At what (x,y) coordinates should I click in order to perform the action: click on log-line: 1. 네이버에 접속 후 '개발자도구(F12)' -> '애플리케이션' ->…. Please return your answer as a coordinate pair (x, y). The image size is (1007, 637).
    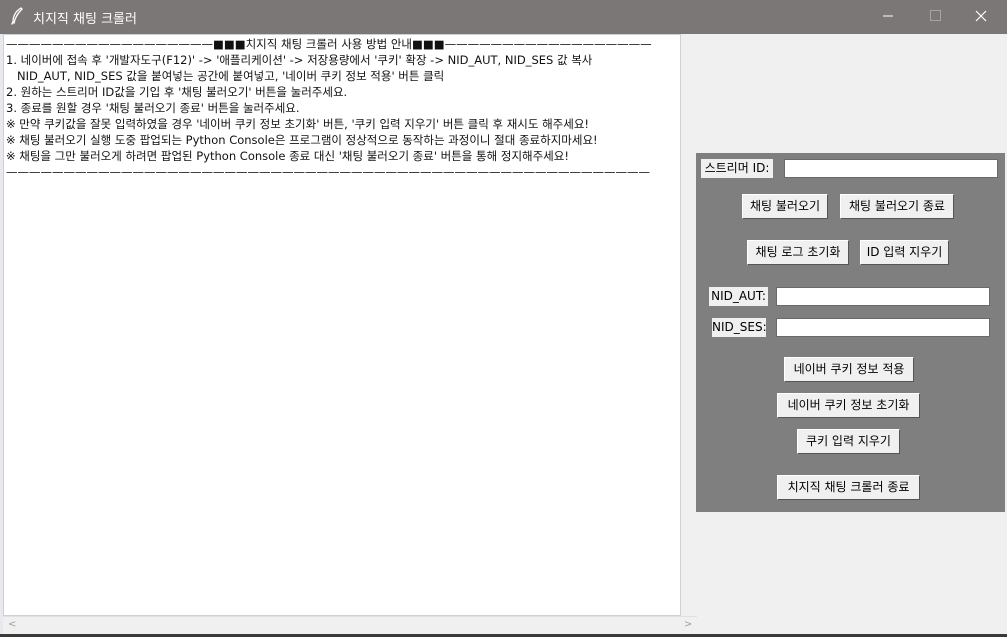
    Looking at the image, I should click on (299, 60).